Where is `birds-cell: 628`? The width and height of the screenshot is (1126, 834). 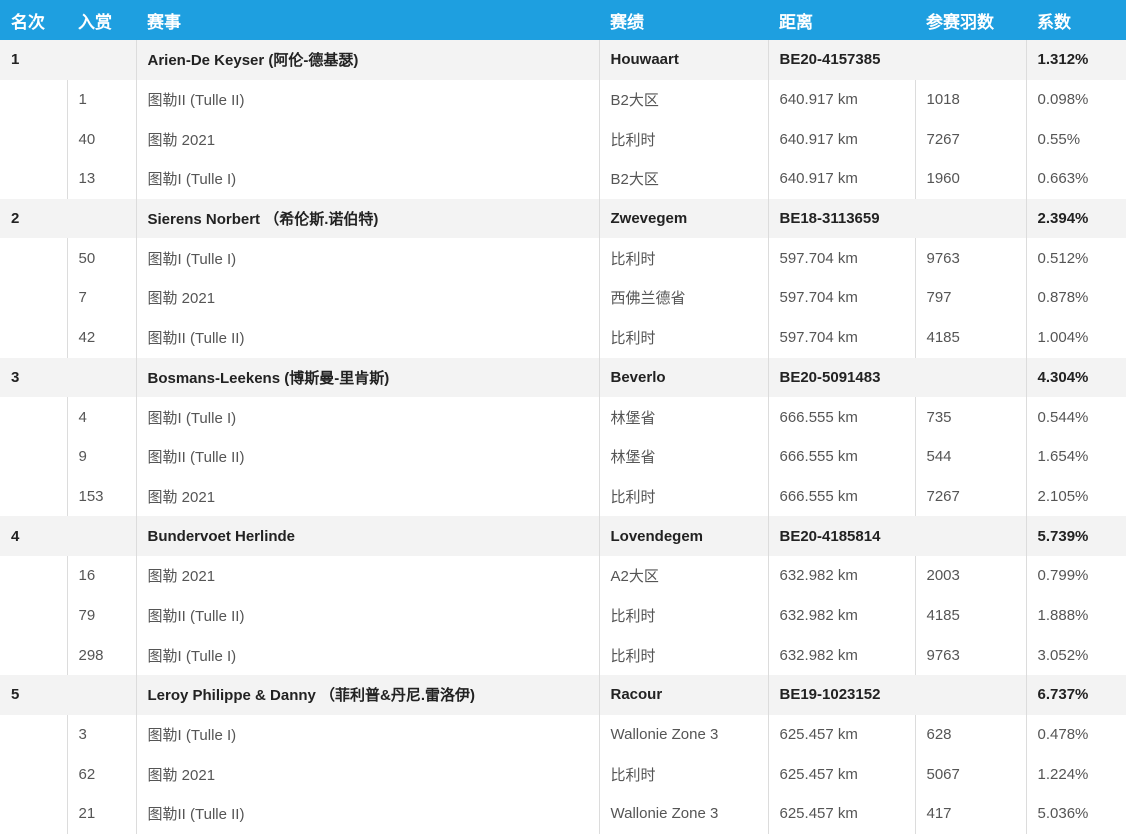
birds-cell: 628 is located at coordinates (970, 734).